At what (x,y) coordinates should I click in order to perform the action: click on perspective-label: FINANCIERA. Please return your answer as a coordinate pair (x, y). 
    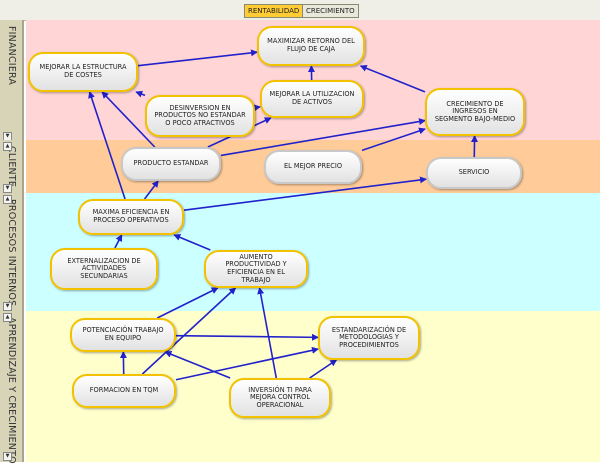
    Looking at the image, I should click on (11, 55).